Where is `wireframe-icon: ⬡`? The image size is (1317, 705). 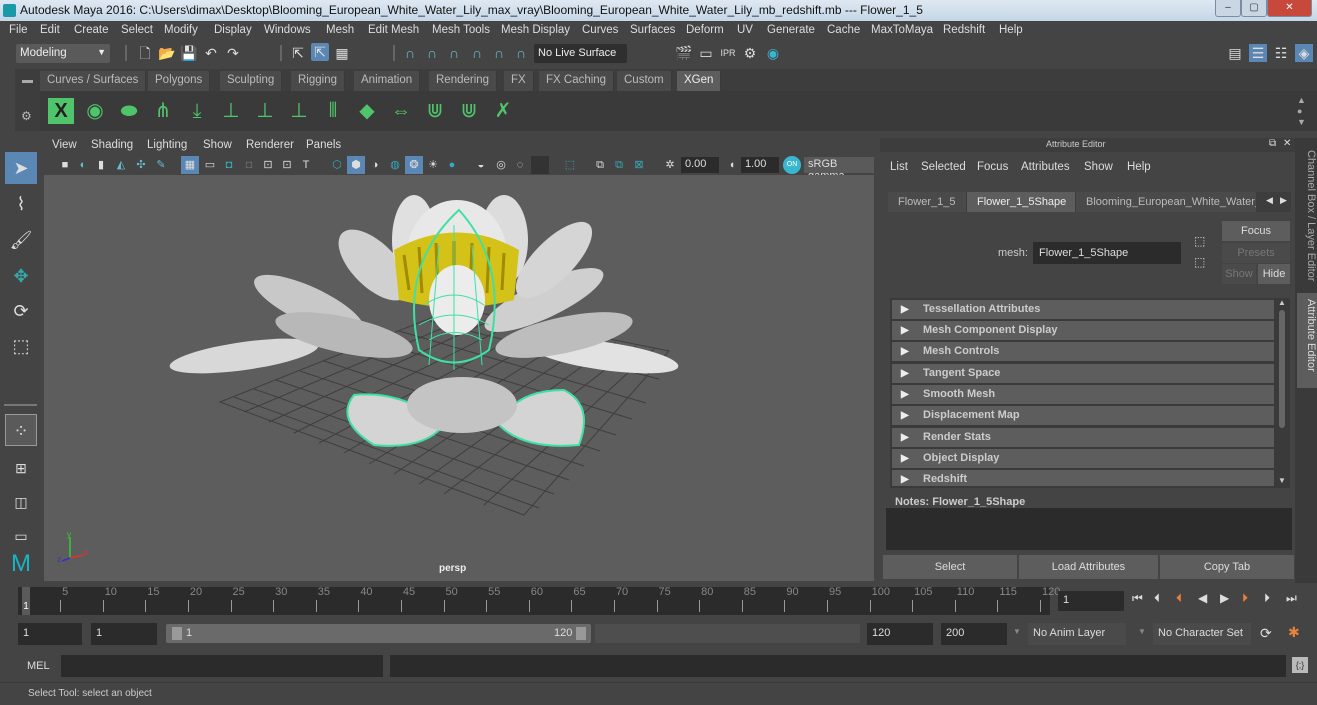
wireframe-icon: ⬡ is located at coordinates (337, 165).